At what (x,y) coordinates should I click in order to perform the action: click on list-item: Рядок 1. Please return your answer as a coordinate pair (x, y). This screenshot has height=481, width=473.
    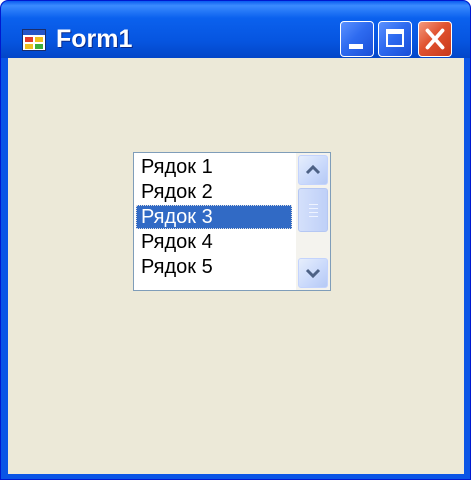
    Looking at the image, I should click on (214, 167).